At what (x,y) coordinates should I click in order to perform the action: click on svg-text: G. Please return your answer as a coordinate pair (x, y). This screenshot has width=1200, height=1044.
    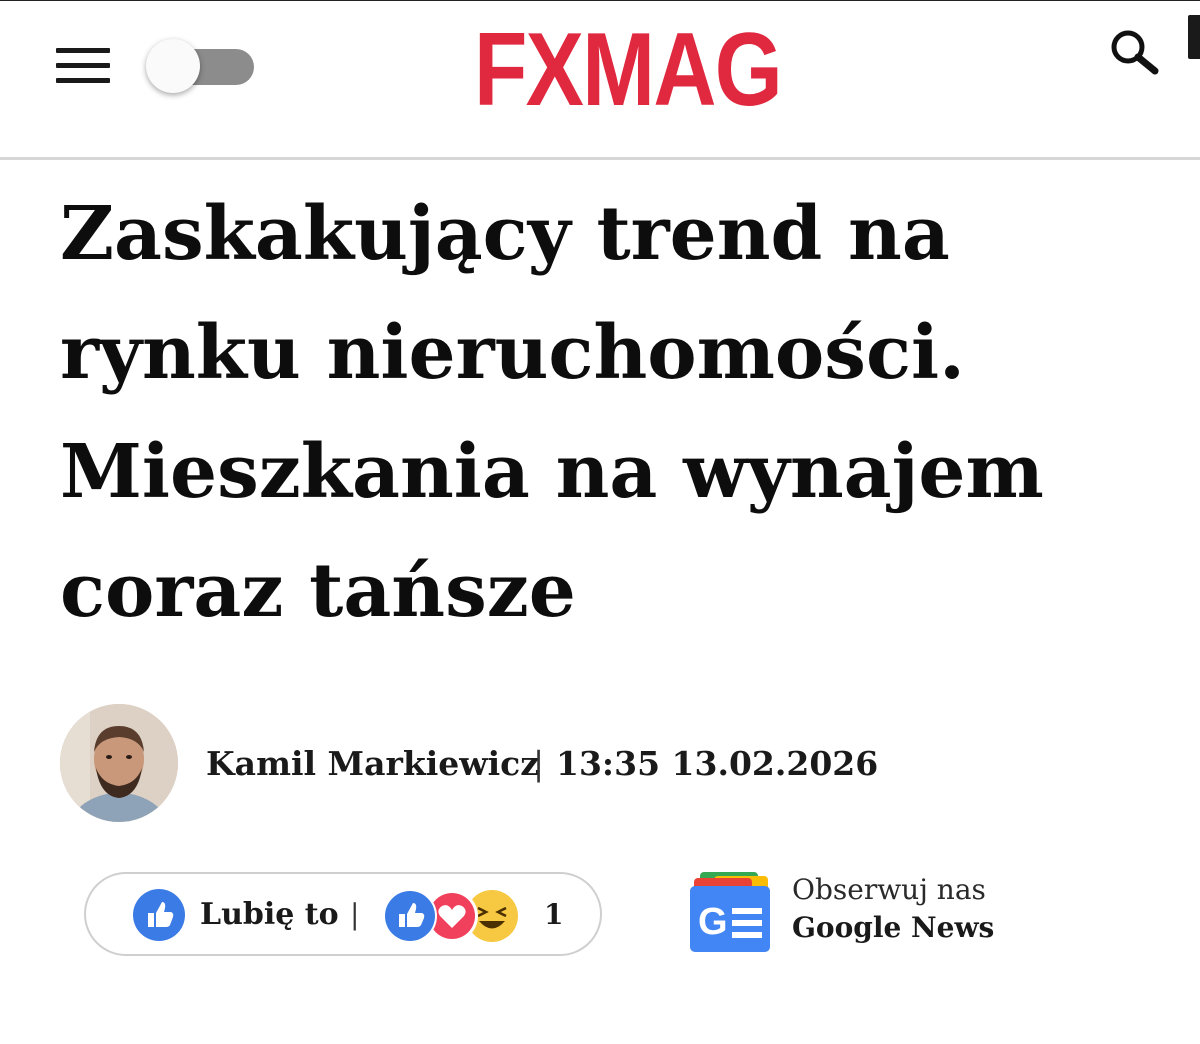
    Looking at the image, I should click on (713, 922).